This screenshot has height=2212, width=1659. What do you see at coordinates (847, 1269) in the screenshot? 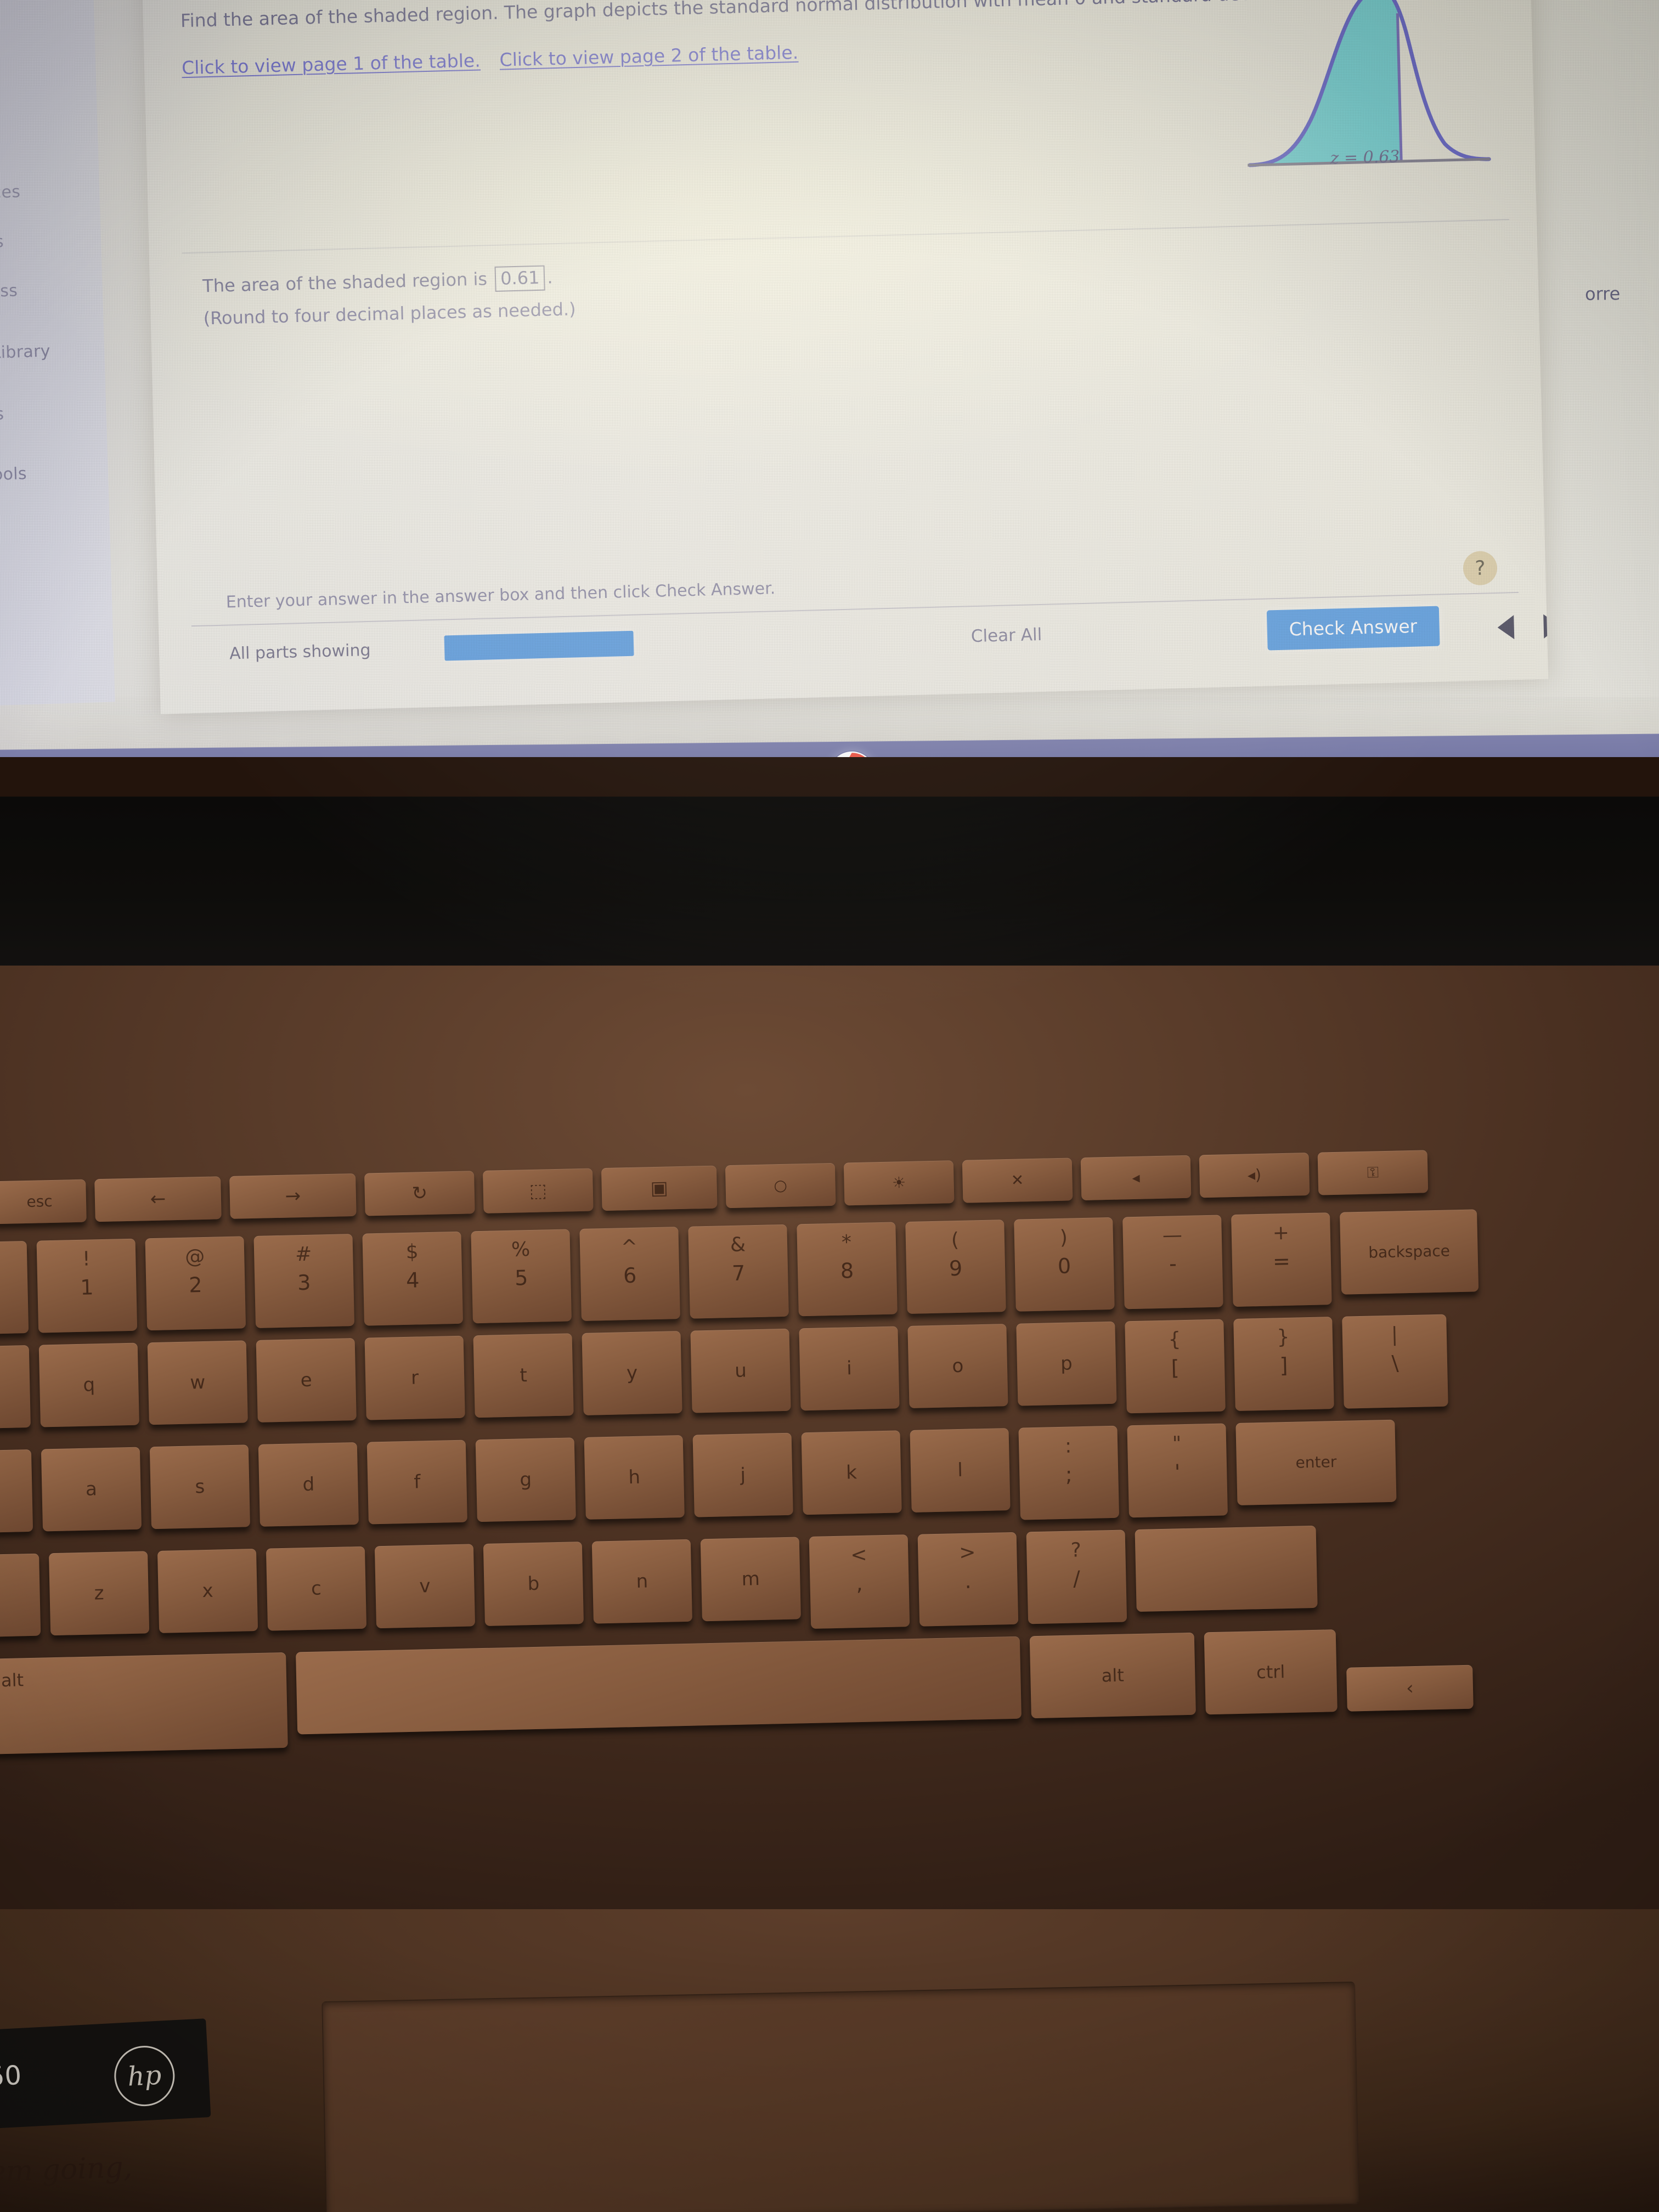
I see `key-8: * 8` at bounding box center [847, 1269].